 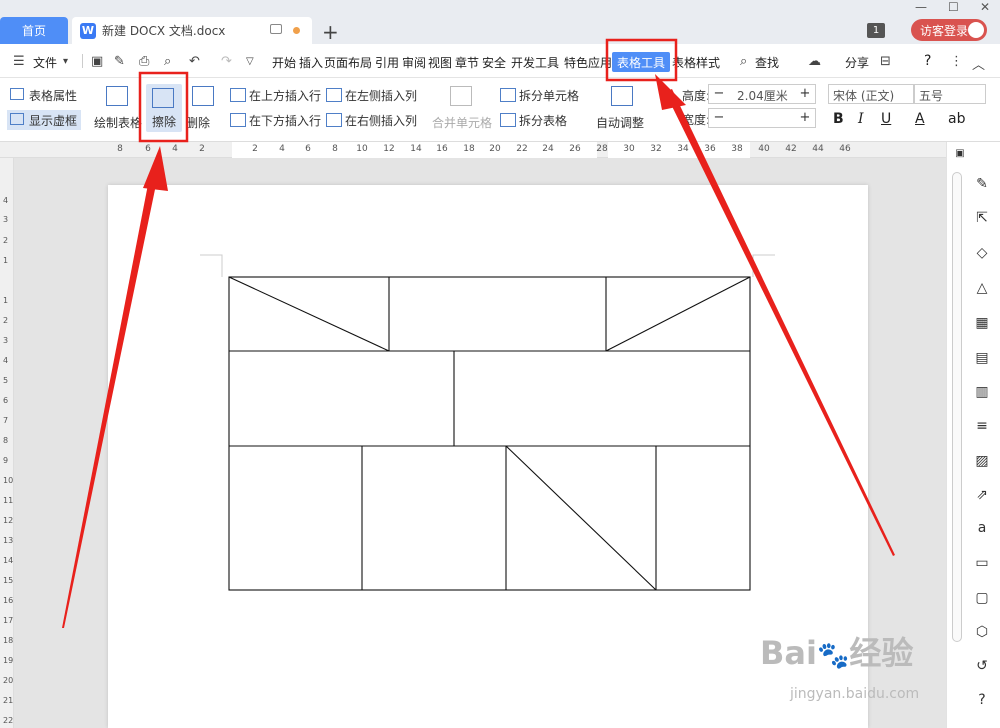 What do you see at coordinates (696, 96) in the screenshot?
I see `height-label: 高度:` at bounding box center [696, 96].